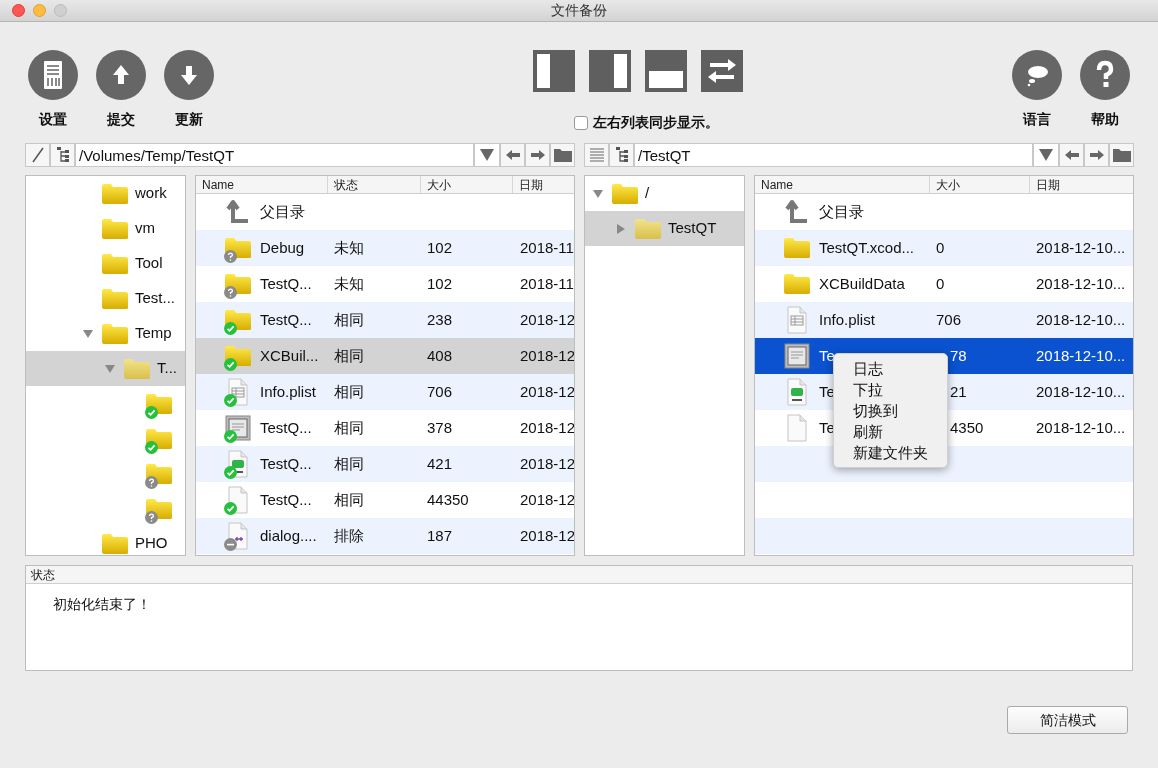  What do you see at coordinates (349, 535) in the screenshot?
I see `table-cell-text: 排除` at bounding box center [349, 535].